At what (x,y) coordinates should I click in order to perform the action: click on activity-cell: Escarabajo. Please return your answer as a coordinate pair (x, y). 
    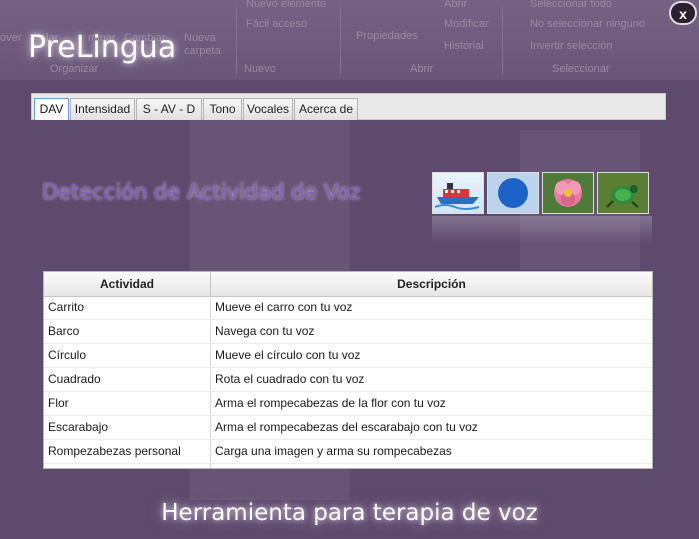
    Looking at the image, I should click on (78, 427).